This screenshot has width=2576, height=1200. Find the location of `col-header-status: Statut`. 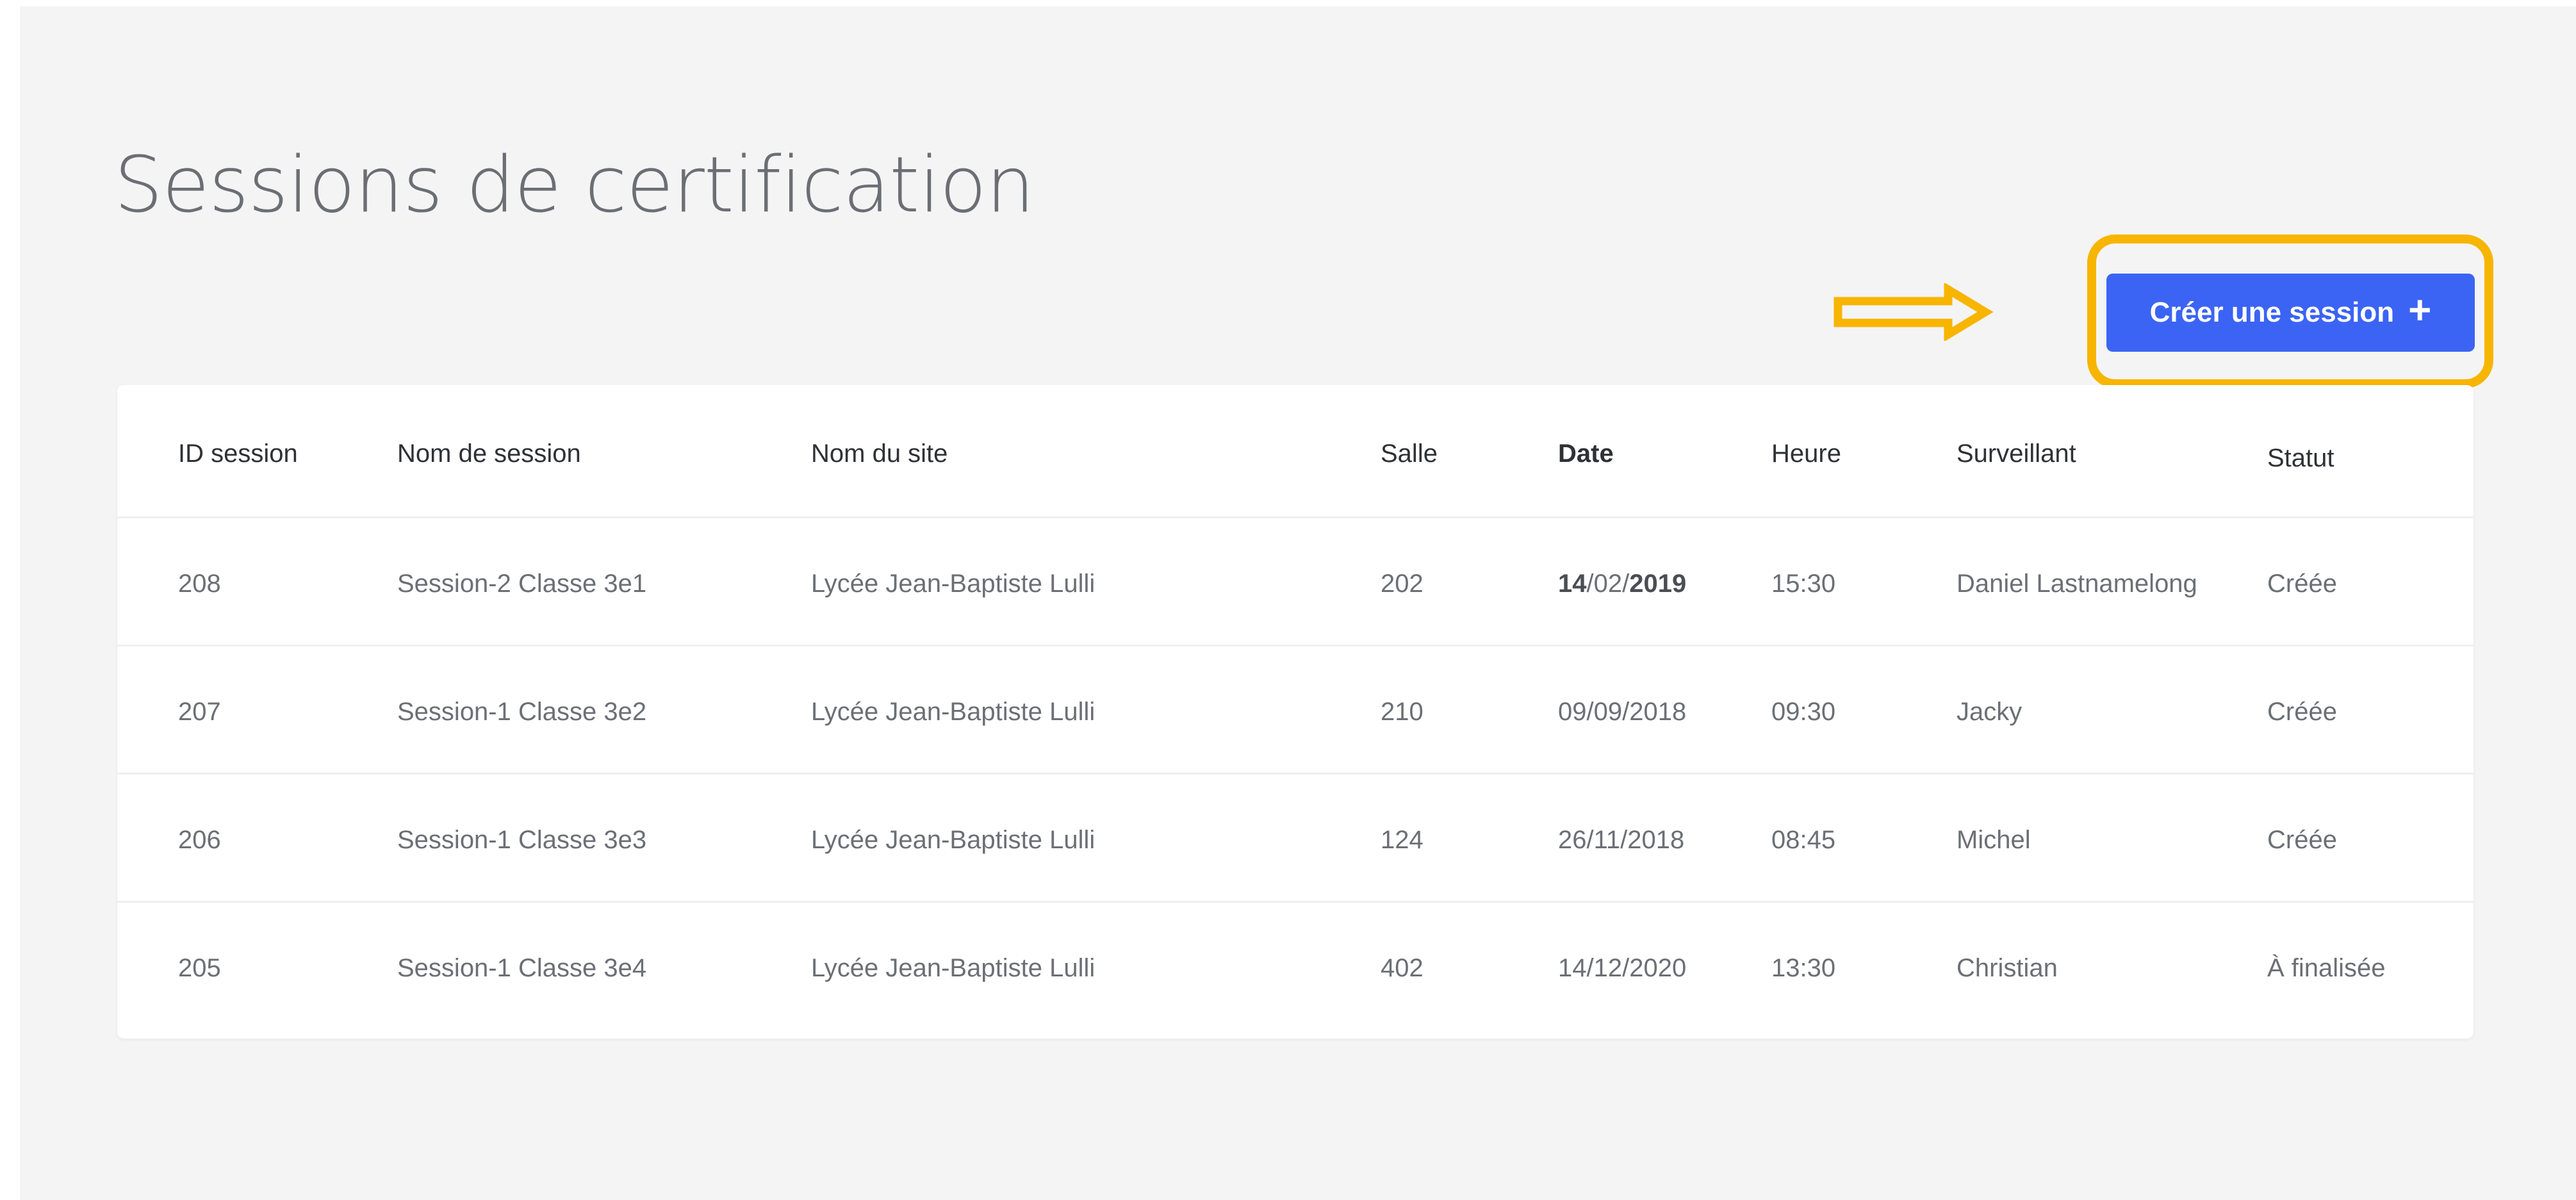

col-header-status: Statut is located at coordinates (2301, 458).